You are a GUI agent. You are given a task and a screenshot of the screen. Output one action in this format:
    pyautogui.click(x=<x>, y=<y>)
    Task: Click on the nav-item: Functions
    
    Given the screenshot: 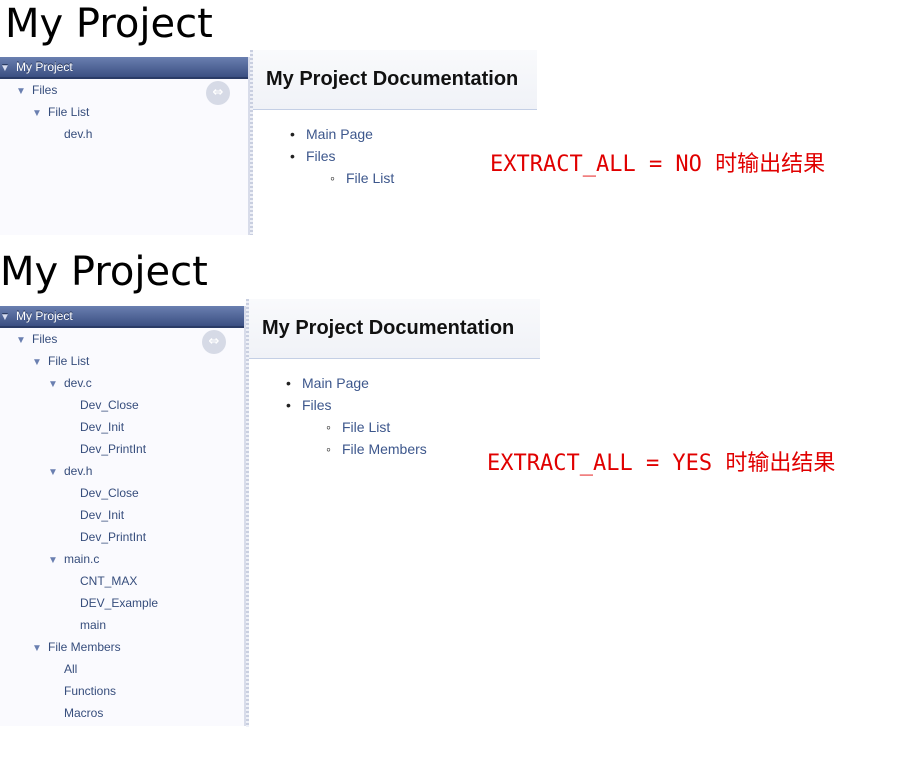 What is the action you would take?
    pyautogui.click(x=122, y=691)
    